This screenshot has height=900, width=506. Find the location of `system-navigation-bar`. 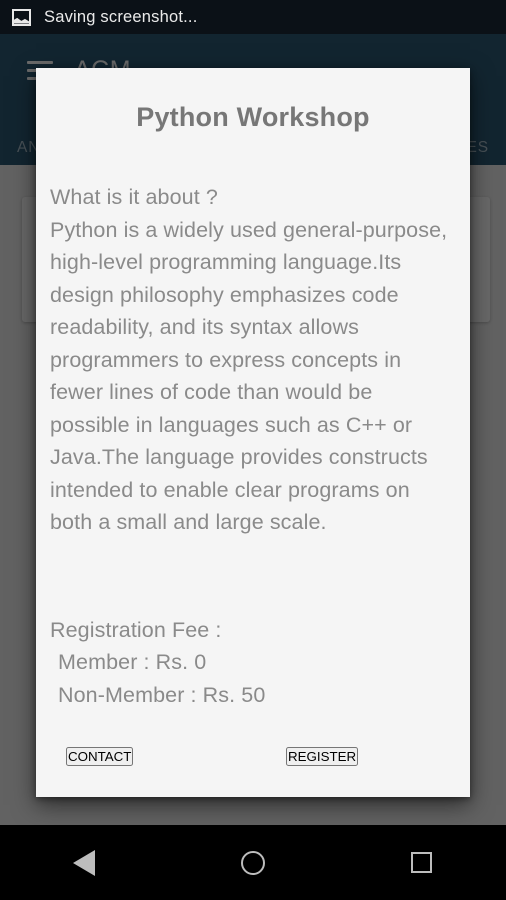

system-navigation-bar is located at coordinates (253, 862).